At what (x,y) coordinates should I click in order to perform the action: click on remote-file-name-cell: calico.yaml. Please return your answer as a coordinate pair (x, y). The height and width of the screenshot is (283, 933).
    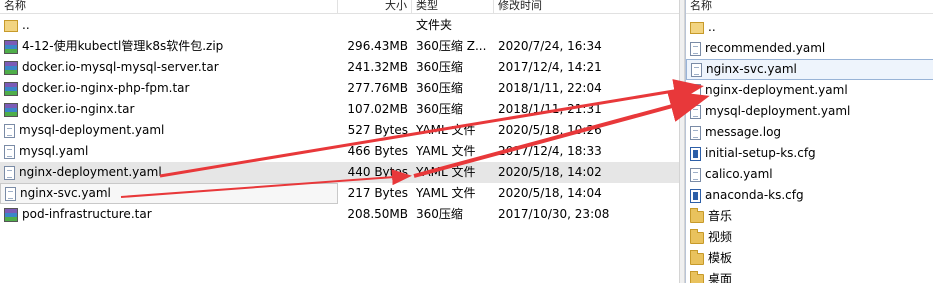
    Looking at the image, I should click on (809, 174).